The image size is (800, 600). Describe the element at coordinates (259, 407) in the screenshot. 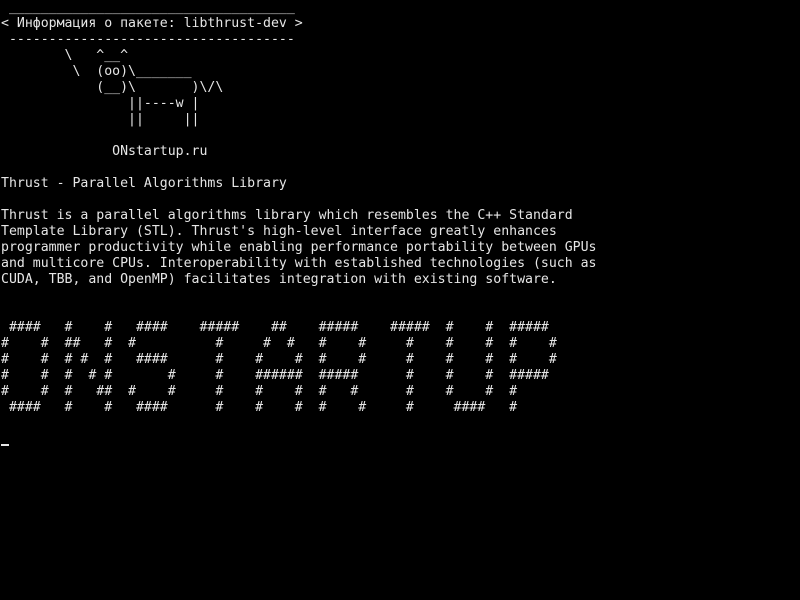

I see `banner-line: #### # # #### # # # # # # #### #` at that location.